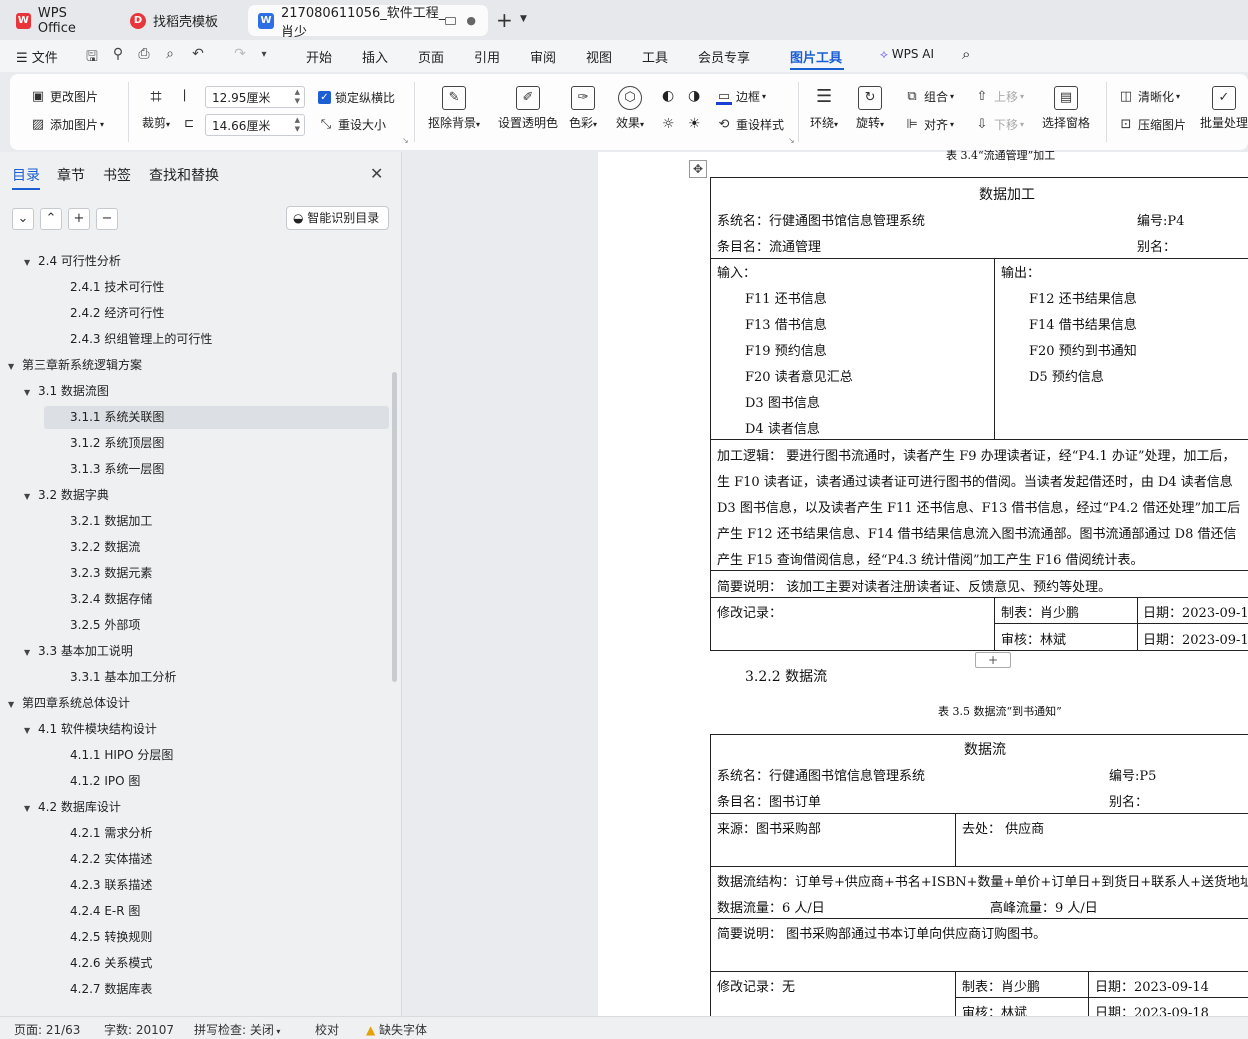  I want to click on set-transparent-button: ✐ 设置透明色, so click(528, 108).